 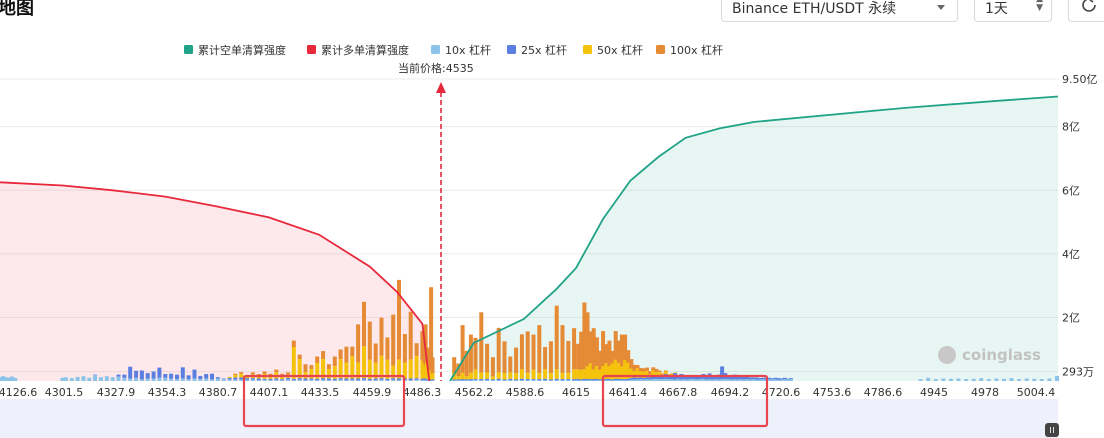 I want to click on chart-scroll-handle, so click(x=1052, y=430).